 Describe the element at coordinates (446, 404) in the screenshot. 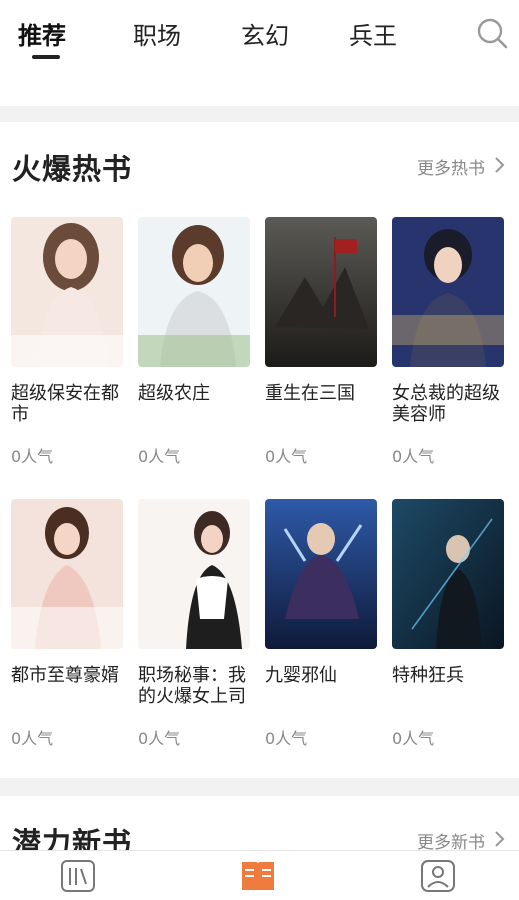

I see `book-title: 女总裁的超级美容师` at that location.